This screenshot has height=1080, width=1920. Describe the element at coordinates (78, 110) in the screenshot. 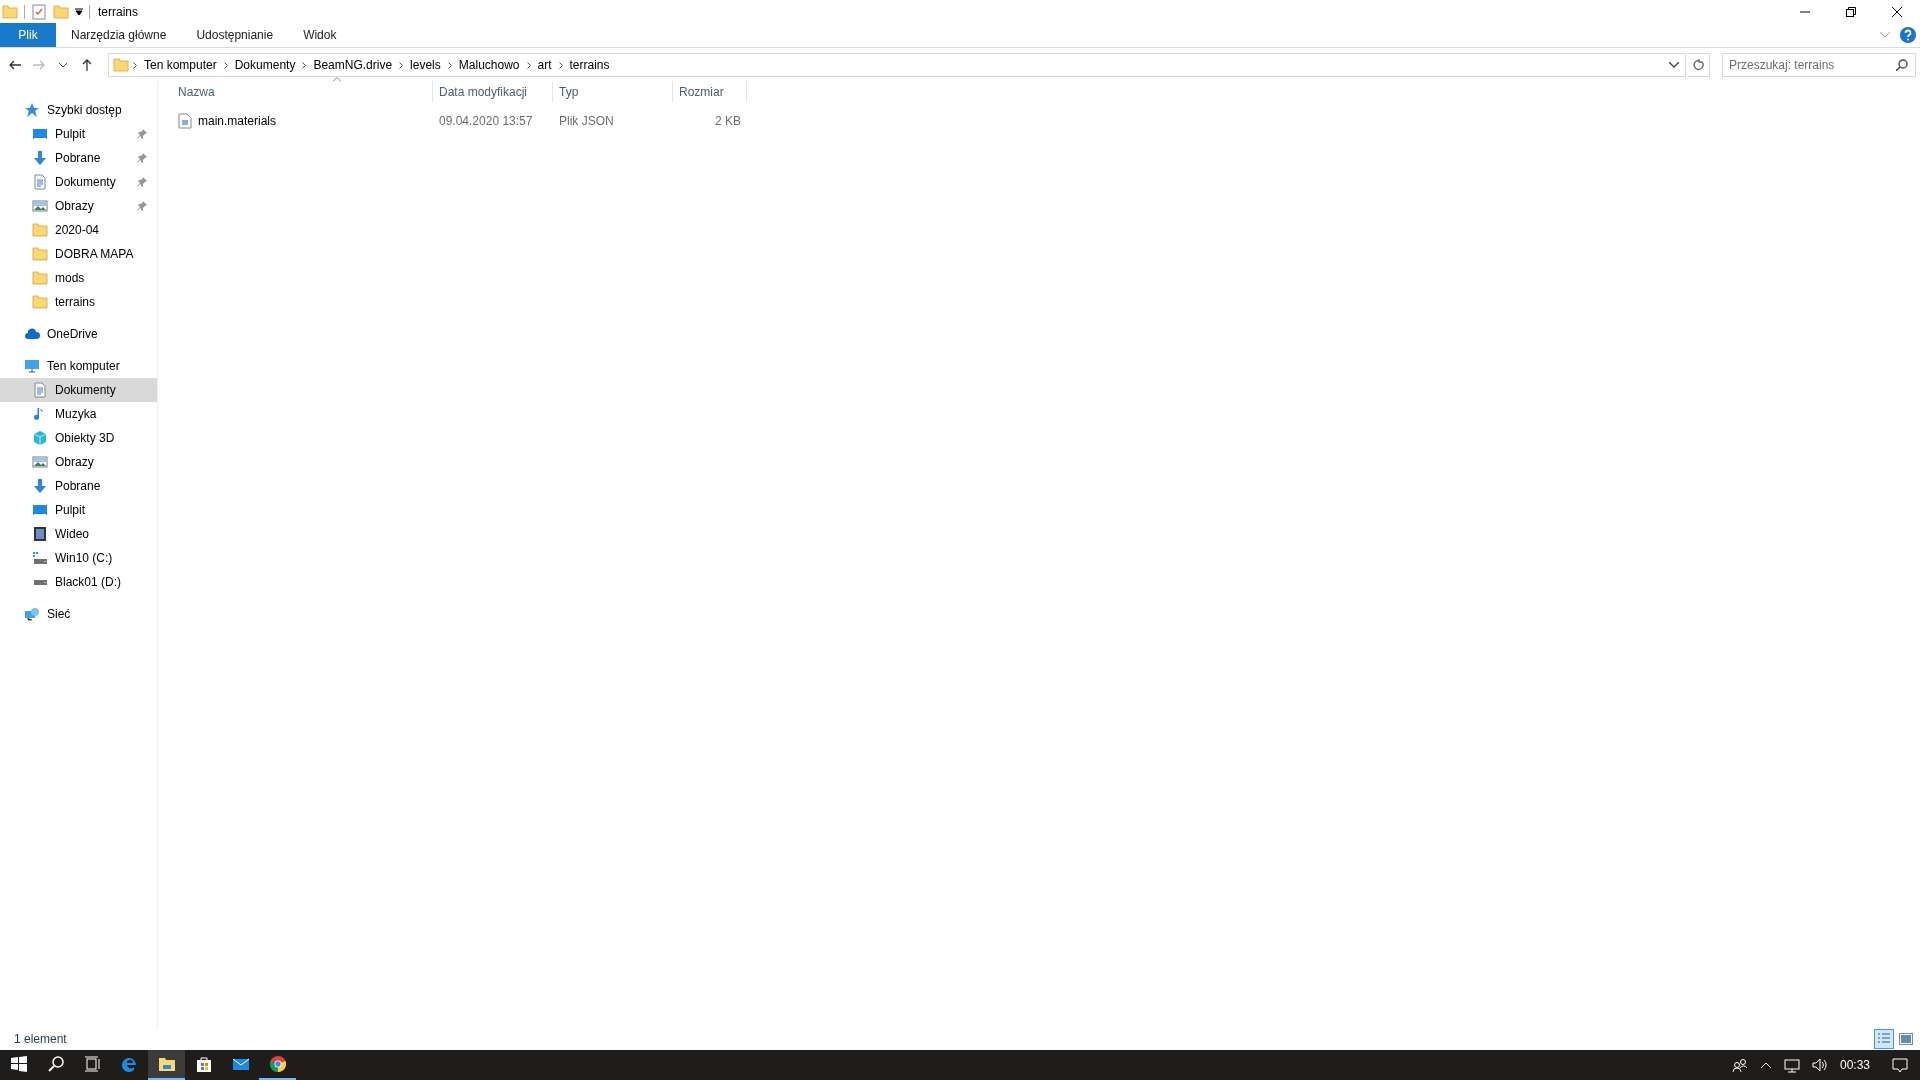

I see `nav-item: Szybki dostęp` at that location.